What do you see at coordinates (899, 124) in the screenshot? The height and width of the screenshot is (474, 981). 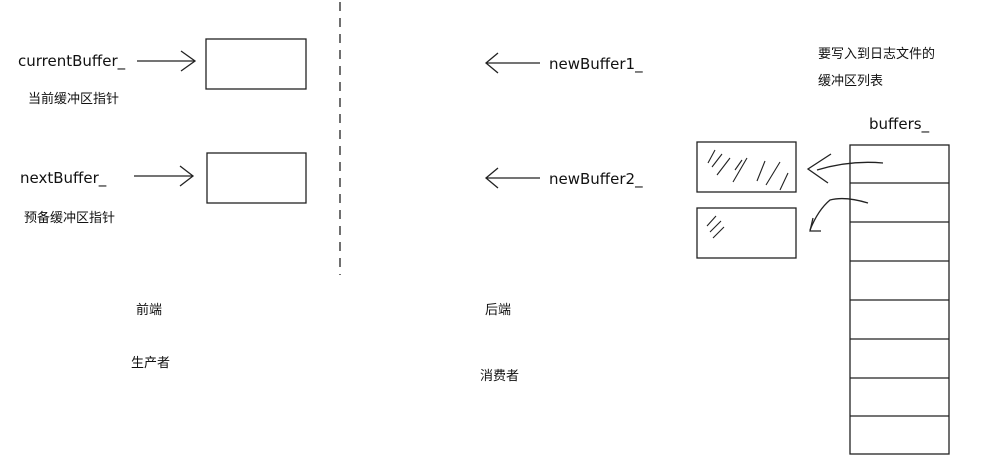 I see `buffers-list-label: buffers_` at bounding box center [899, 124].